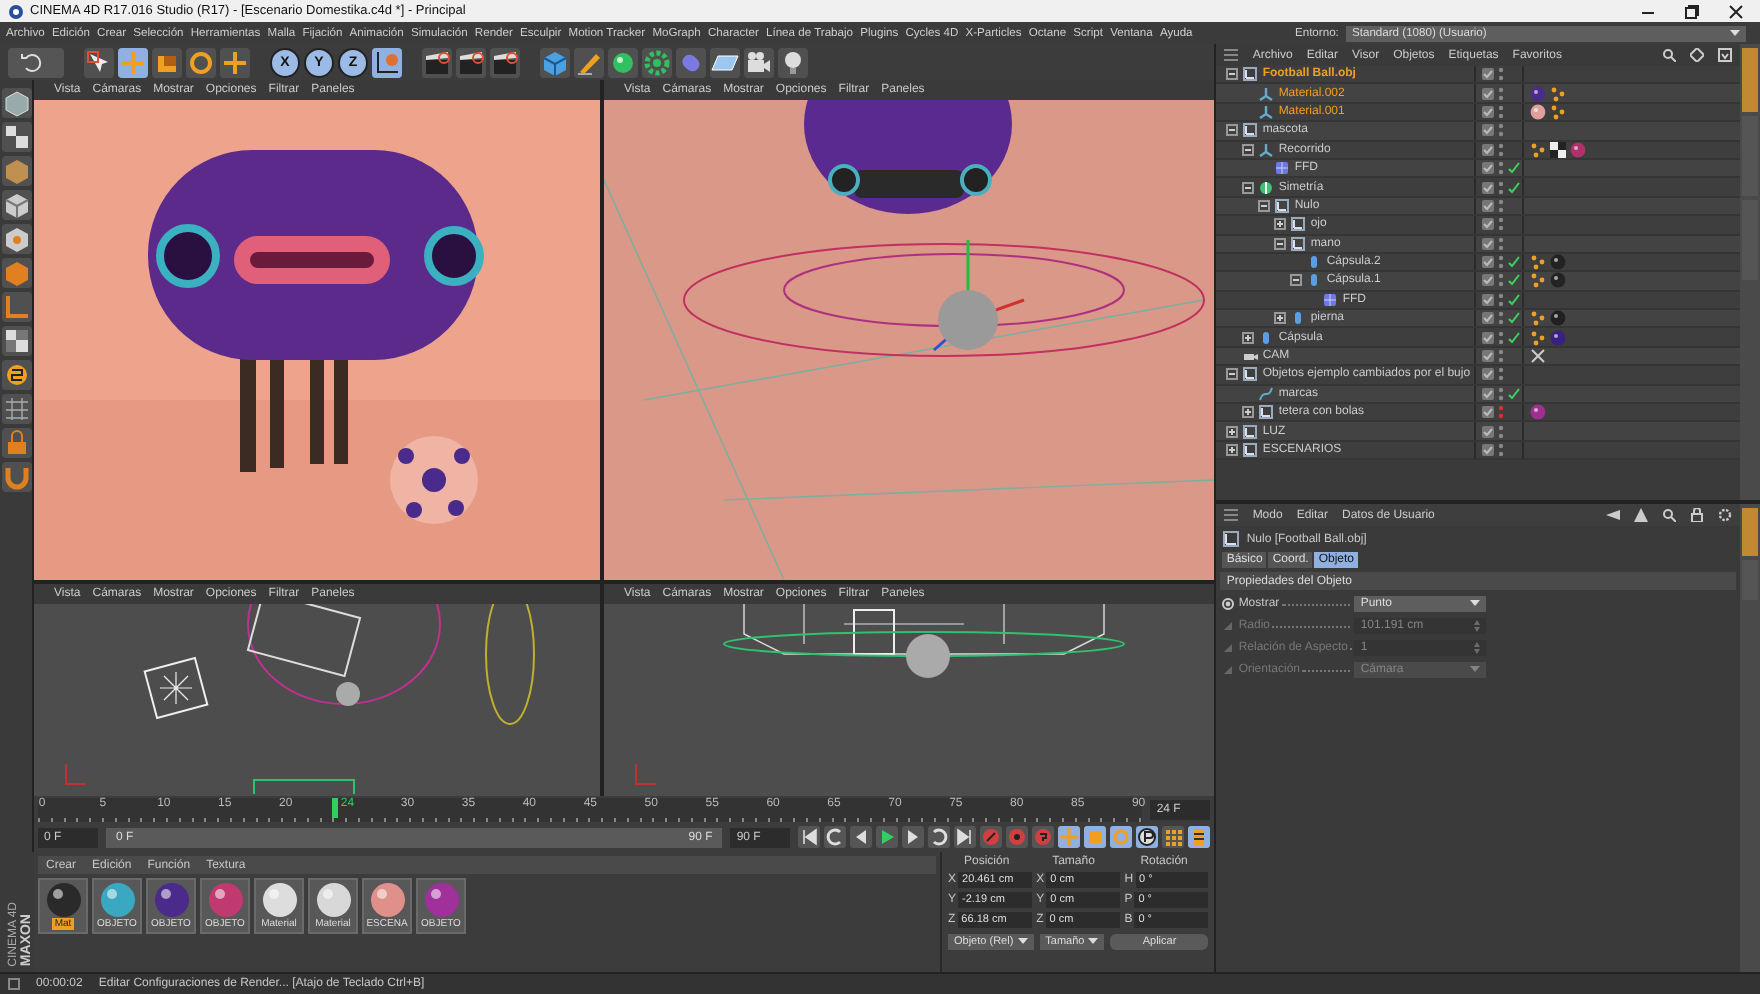 The height and width of the screenshot is (994, 1760). What do you see at coordinates (913, 837) in the screenshot?
I see `step-forward-icon` at bounding box center [913, 837].